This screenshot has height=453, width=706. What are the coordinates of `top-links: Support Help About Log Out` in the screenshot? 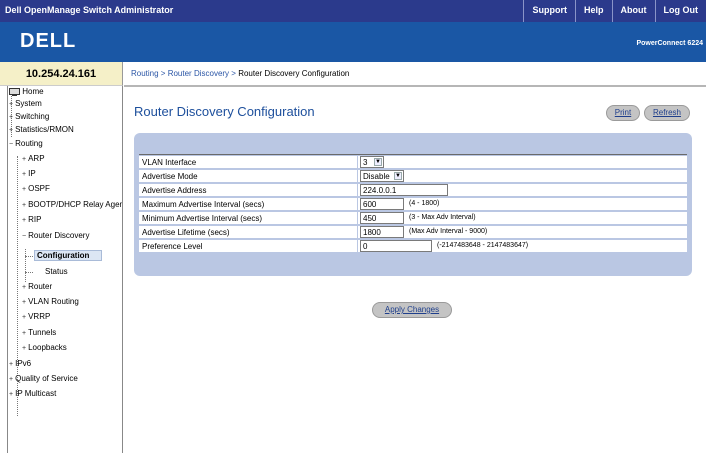 It's located at (614, 11).